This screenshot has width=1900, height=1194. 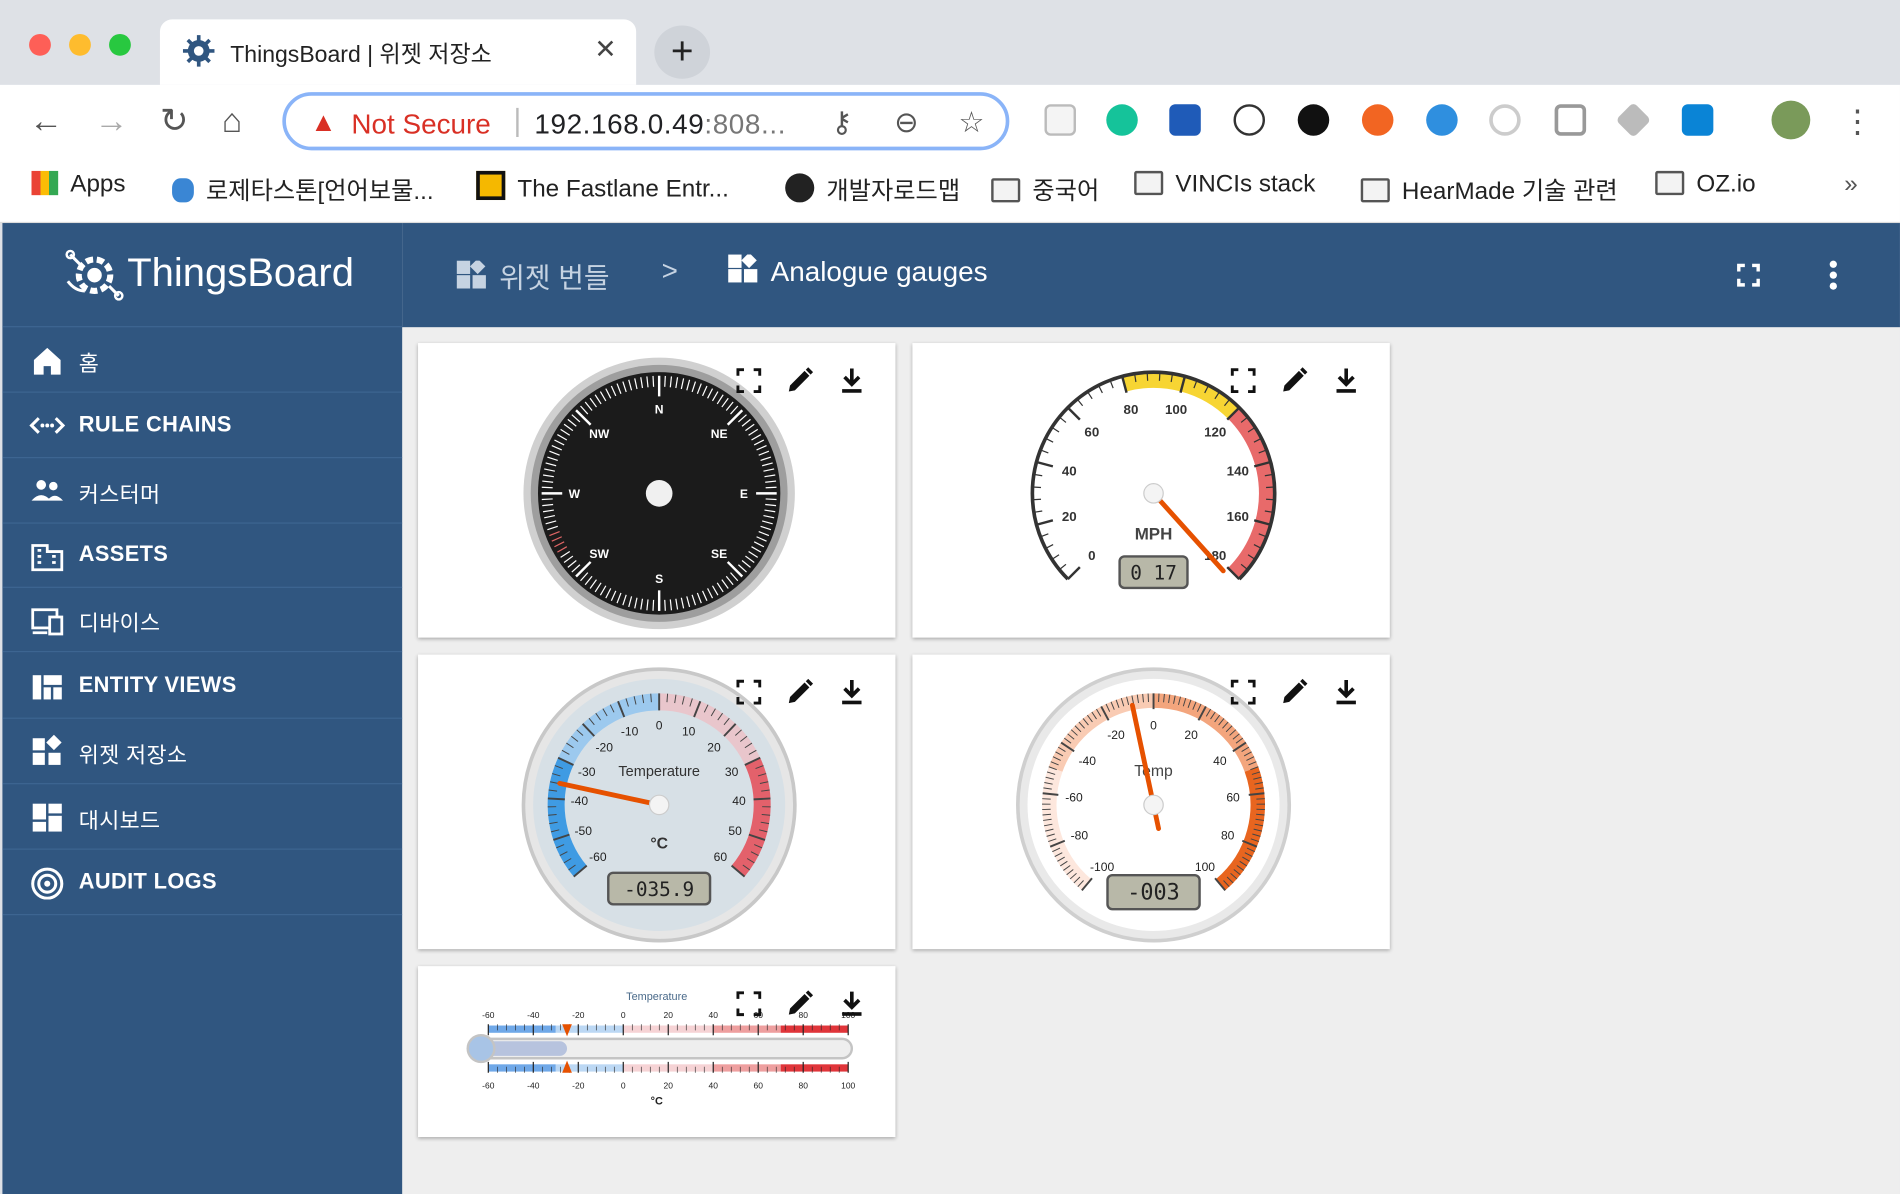 I want to click on thermo-tick-label-bottom: 40, so click(x=714, y=1086).